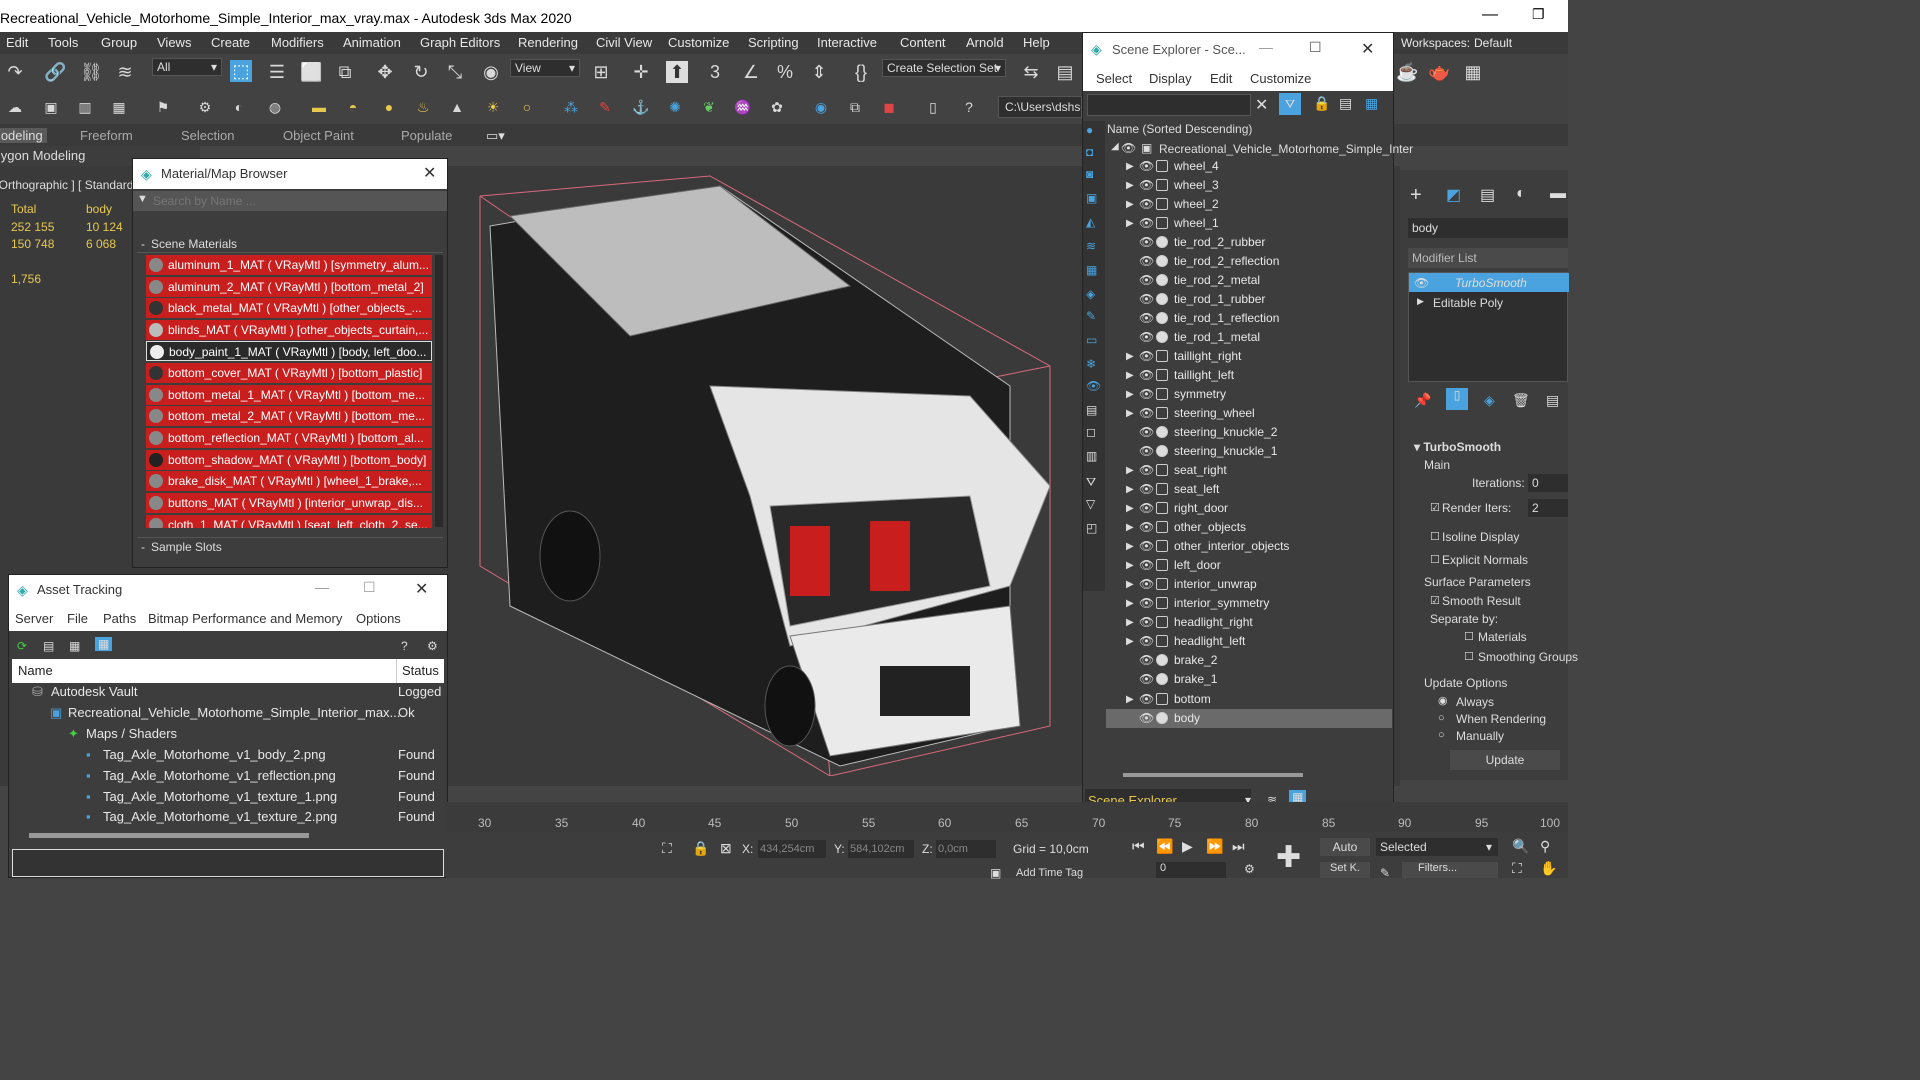 The width and height of the screenshot is (1920, 1080). Describe the element at coordinates (1249, 451) in the screenshot. I see `scene-item: 👁 steering_knuckle_1` at that location.